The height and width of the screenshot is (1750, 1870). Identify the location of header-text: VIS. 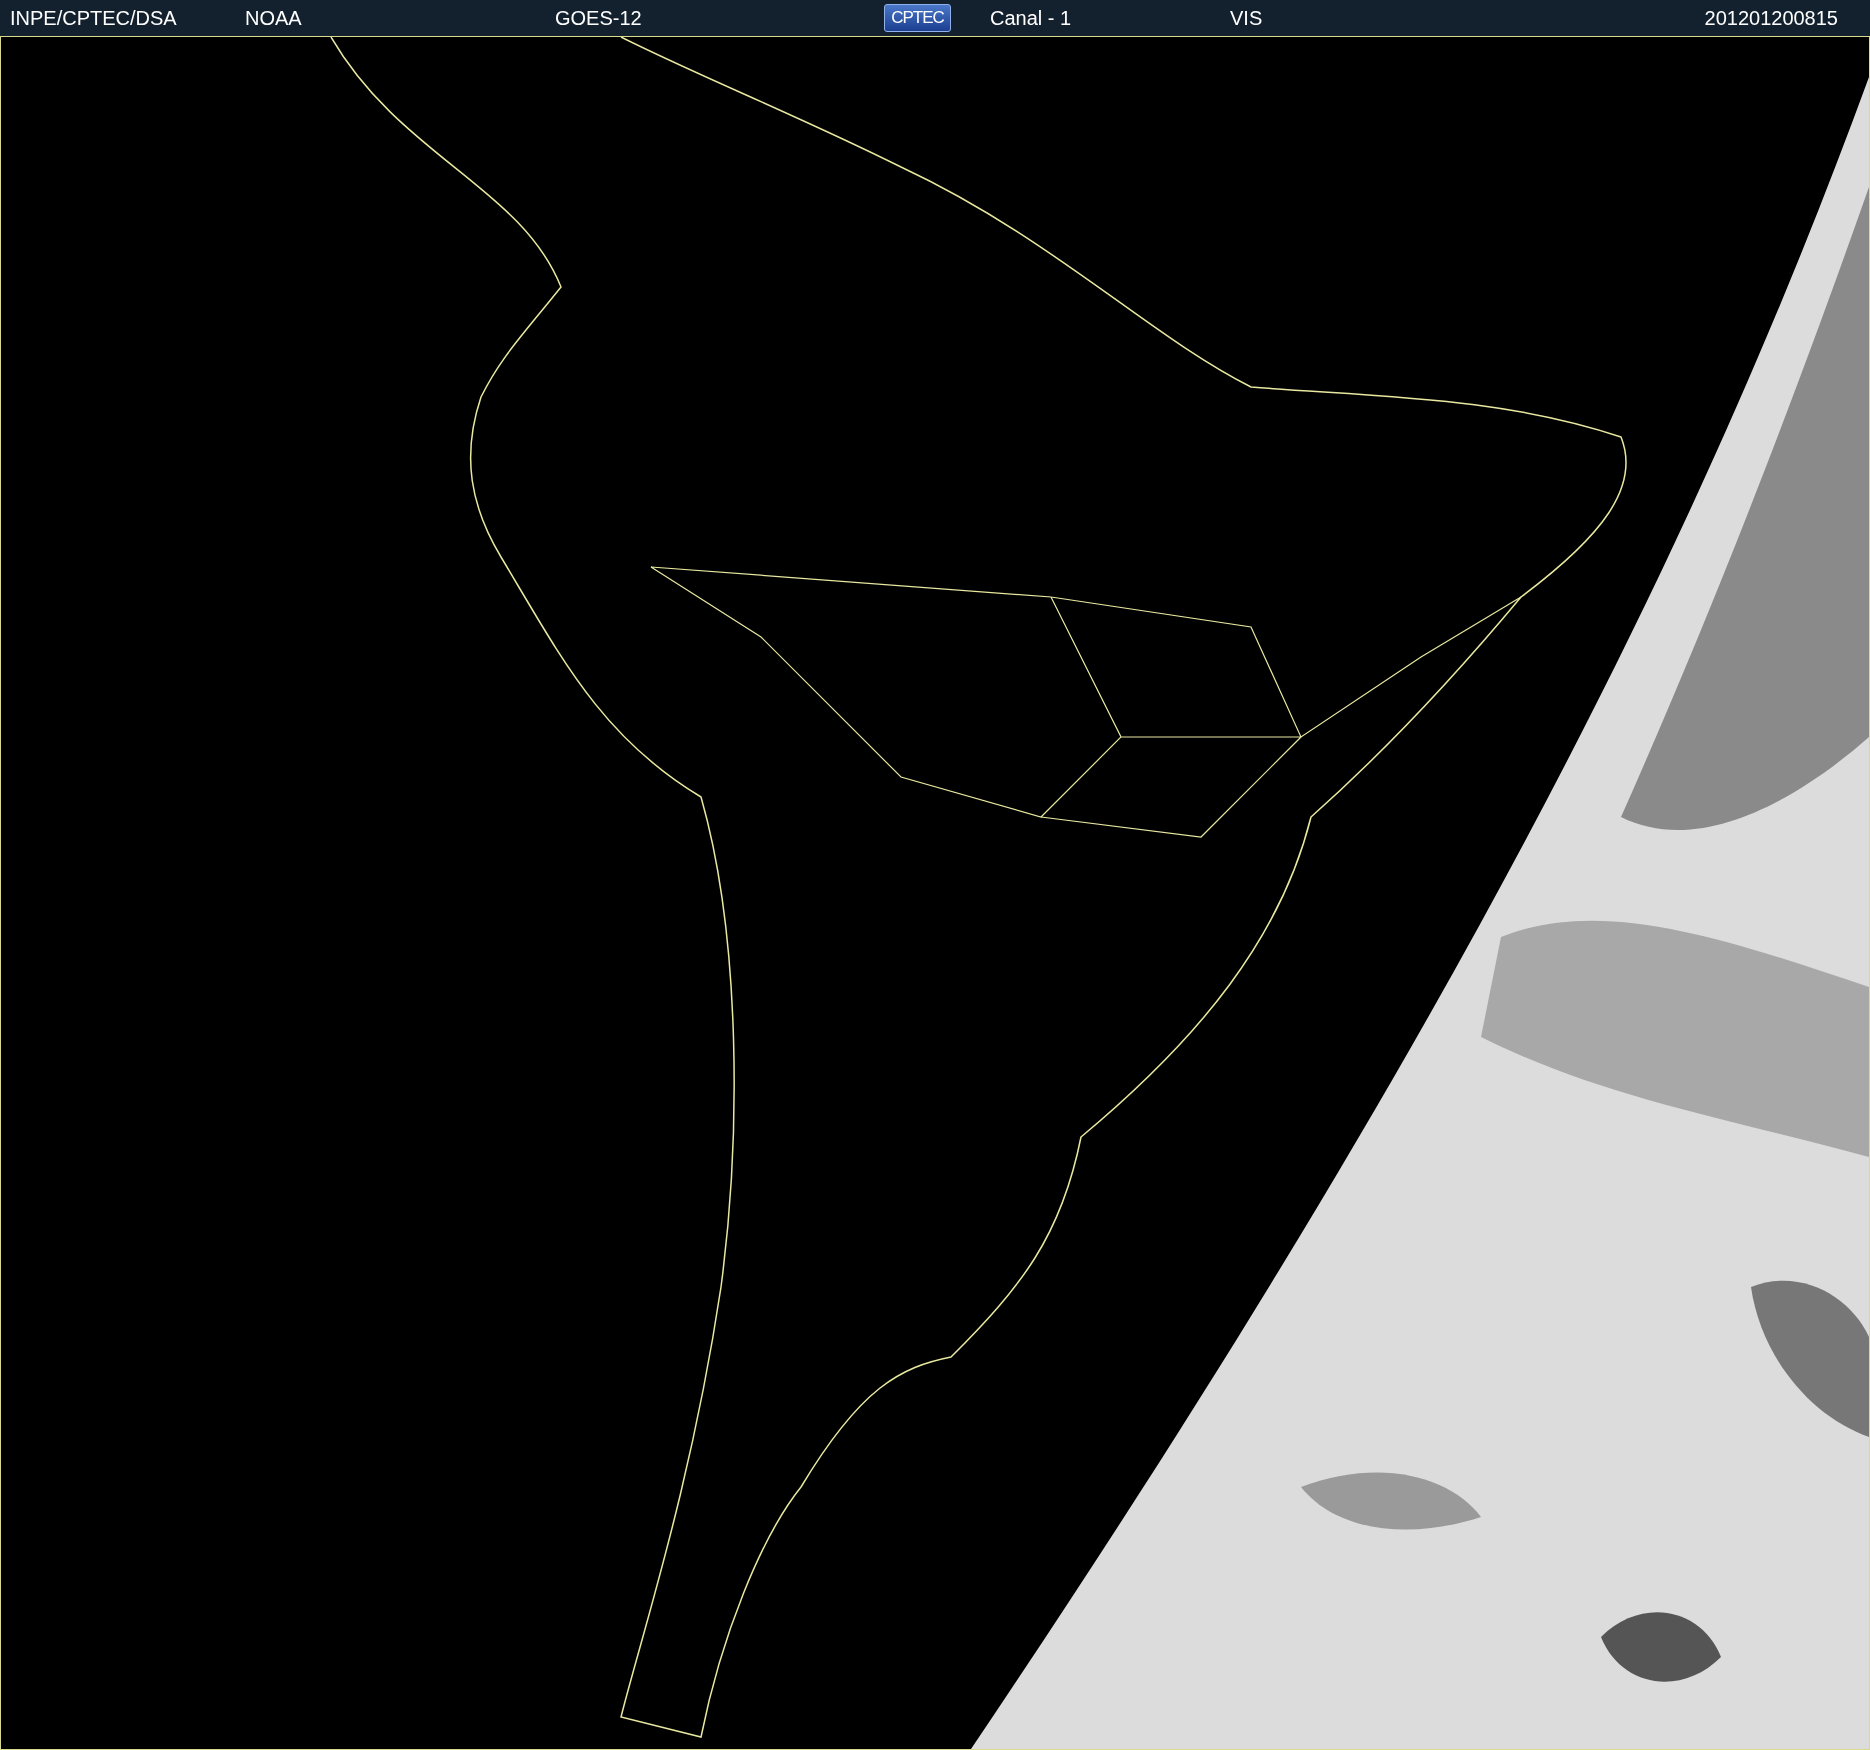
(1246, 18).